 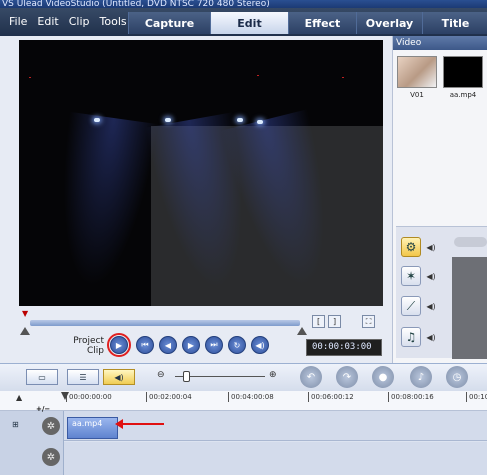 I want to click on video-category-icon: ⚙, so click(x=411, y=247).